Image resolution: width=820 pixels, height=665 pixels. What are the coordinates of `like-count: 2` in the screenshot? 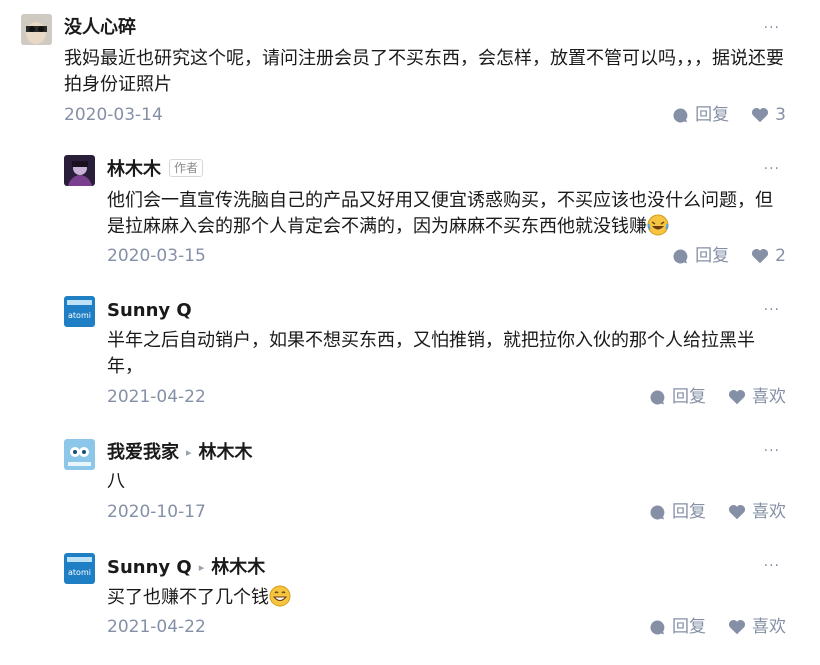 It's located at (780, 256).